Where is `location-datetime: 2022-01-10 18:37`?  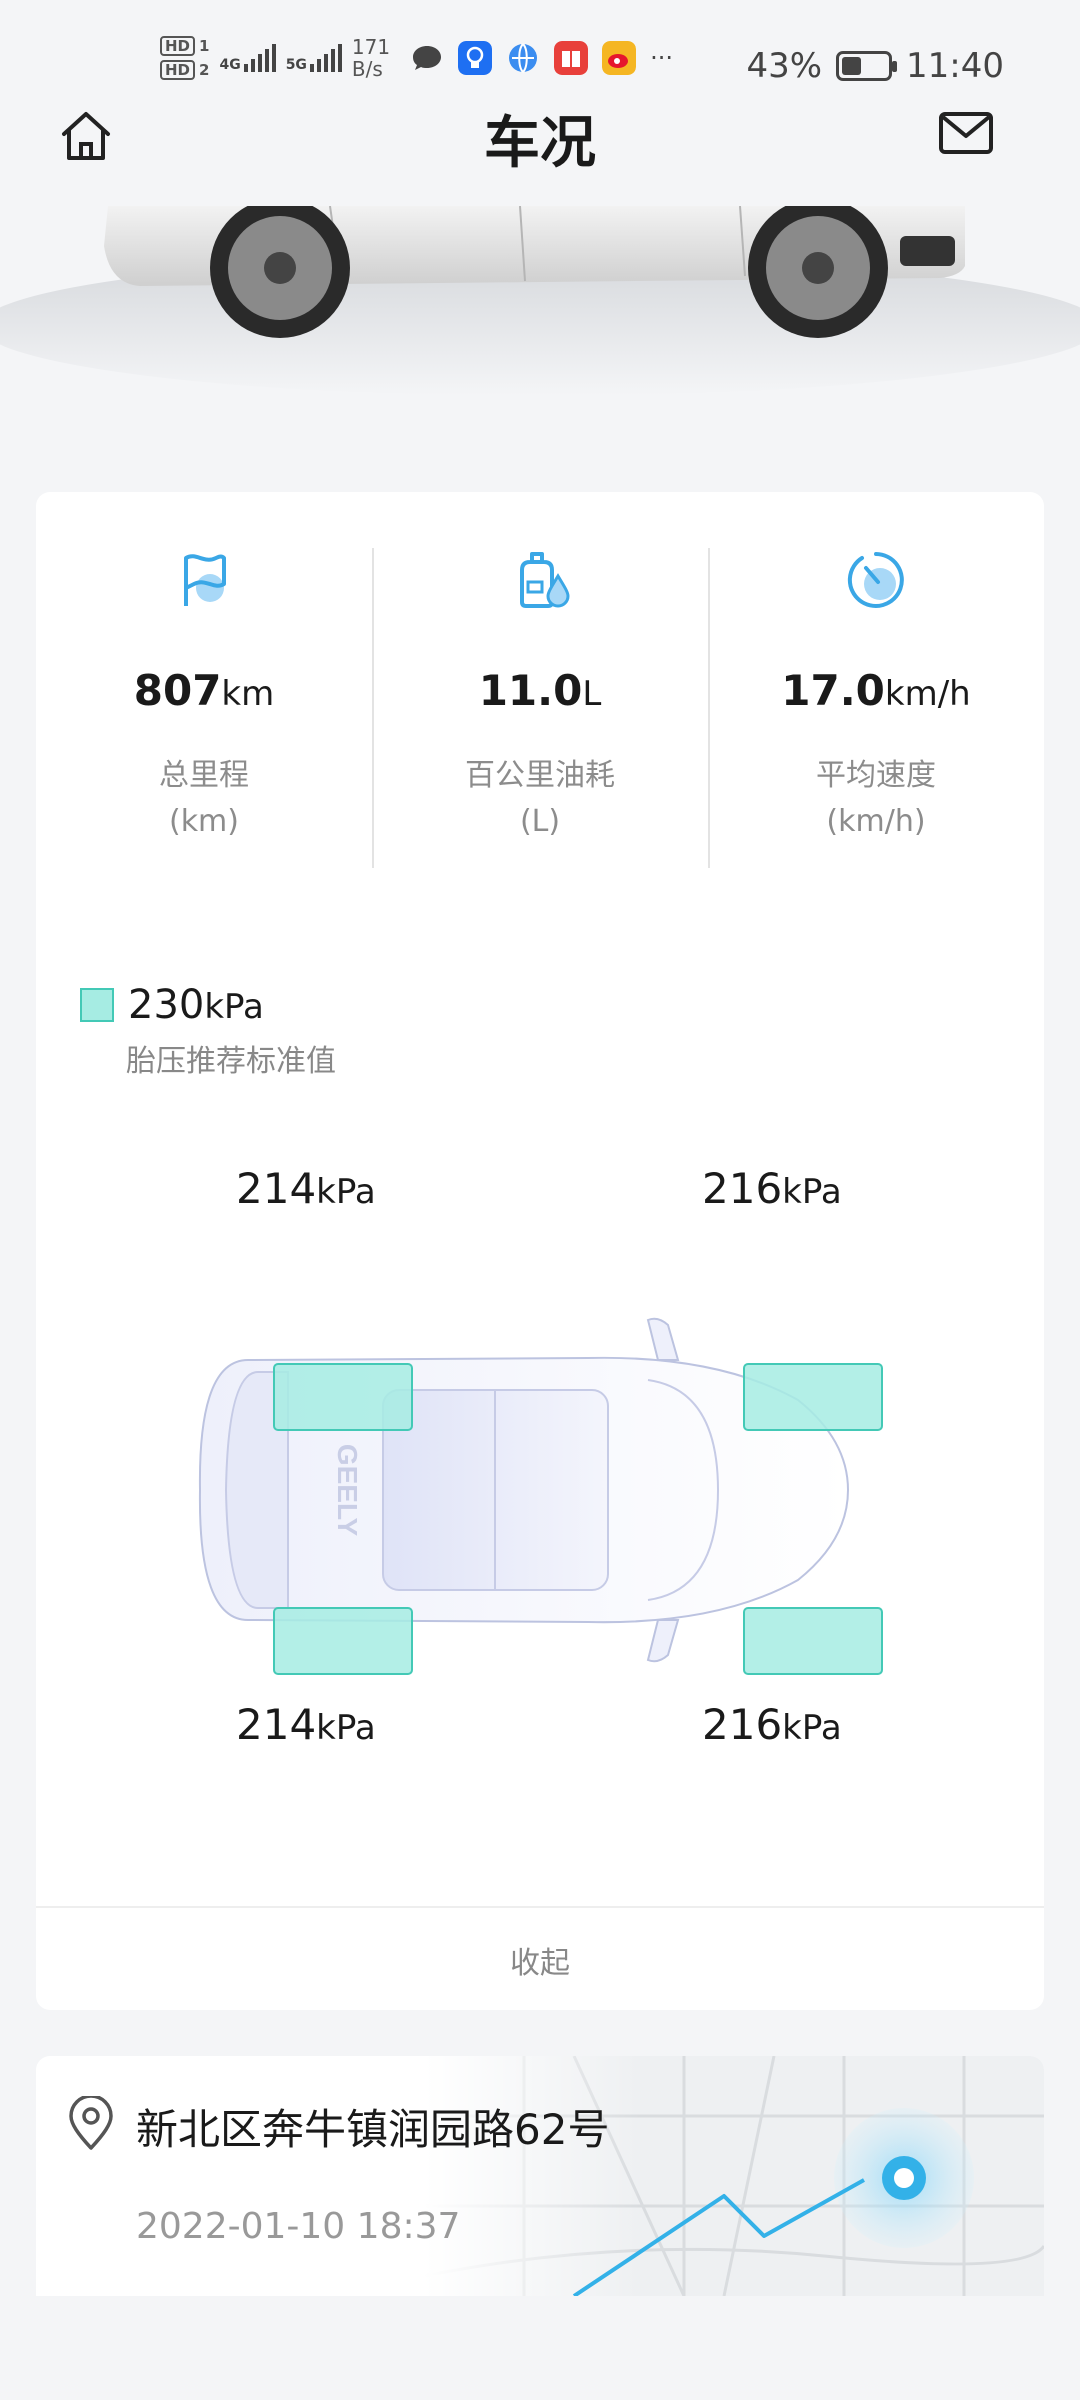
location-datetime: 2022-01-10 18:37 is located at coordinates (298, 2226).